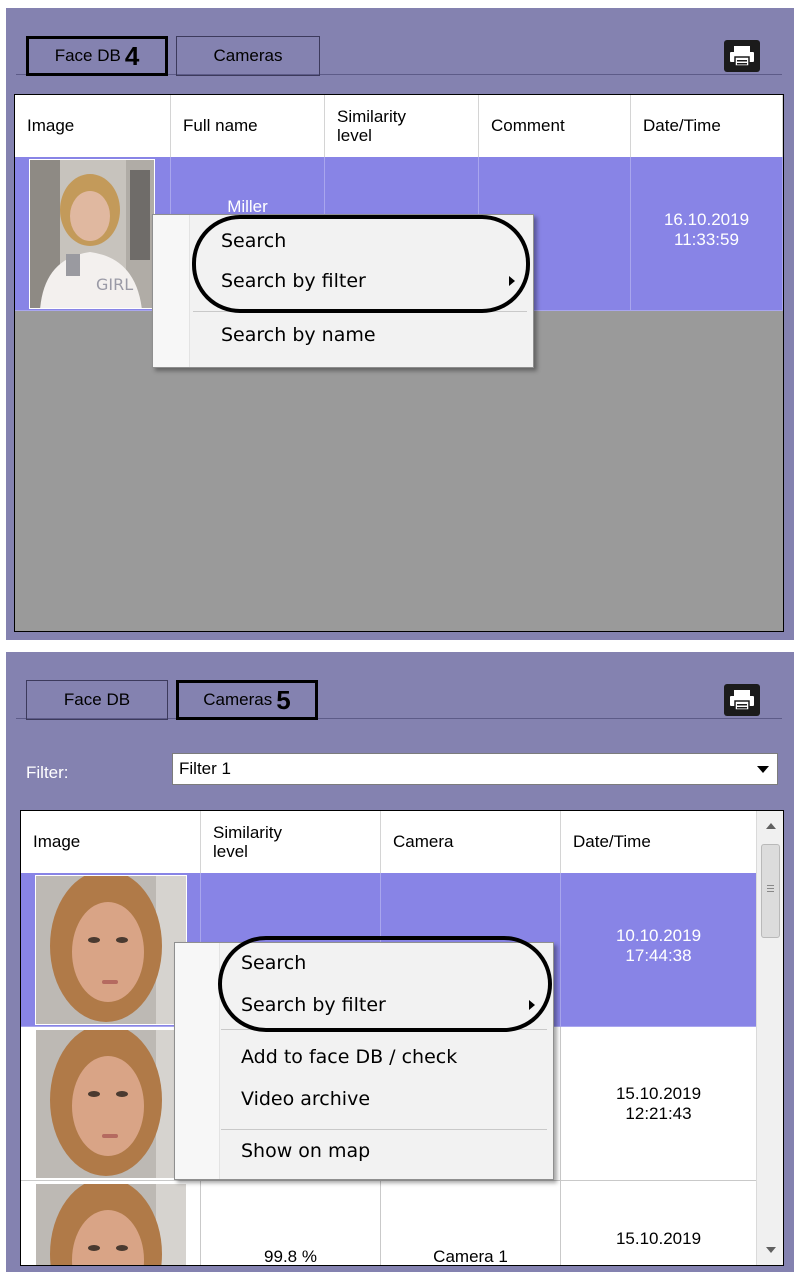  Describe the element at coordinates (658, 1113) in the screenshot. I see `time-text: 12:21:43` at that location.